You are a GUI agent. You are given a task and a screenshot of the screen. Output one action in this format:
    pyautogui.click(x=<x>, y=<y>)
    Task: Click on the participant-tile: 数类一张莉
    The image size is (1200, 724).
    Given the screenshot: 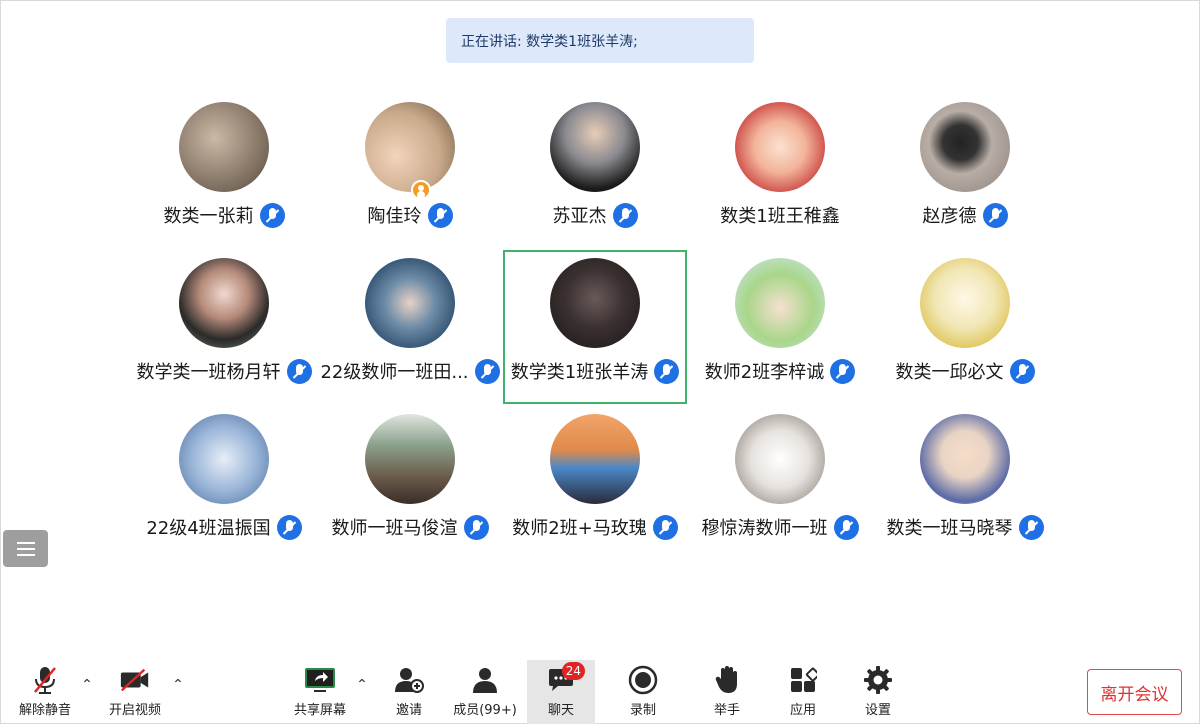 What is the action you would take?
    pyautogui.click(x=224, y=173)
    